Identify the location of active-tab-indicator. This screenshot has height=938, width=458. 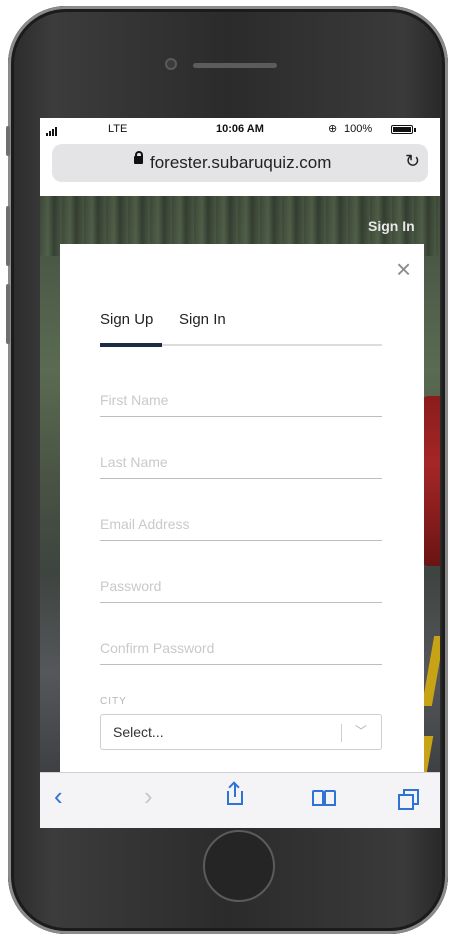
(131, 345).